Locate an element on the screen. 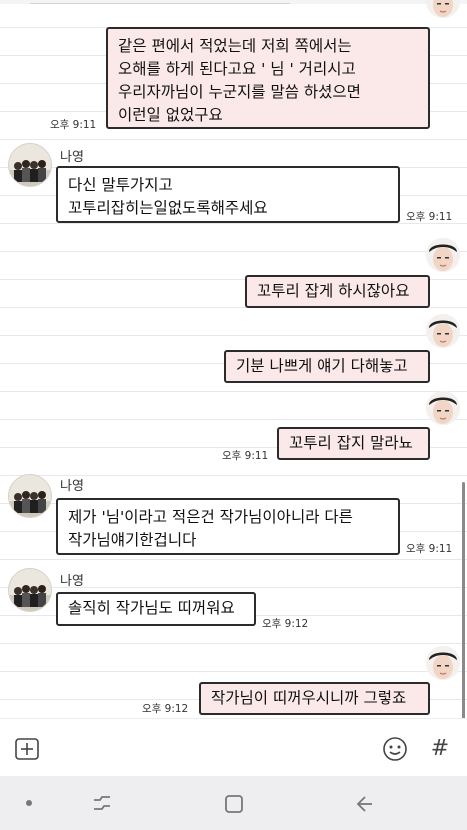 This screenshot has width=467, height=830. emoji-icon is located at coordinates (395, 749).